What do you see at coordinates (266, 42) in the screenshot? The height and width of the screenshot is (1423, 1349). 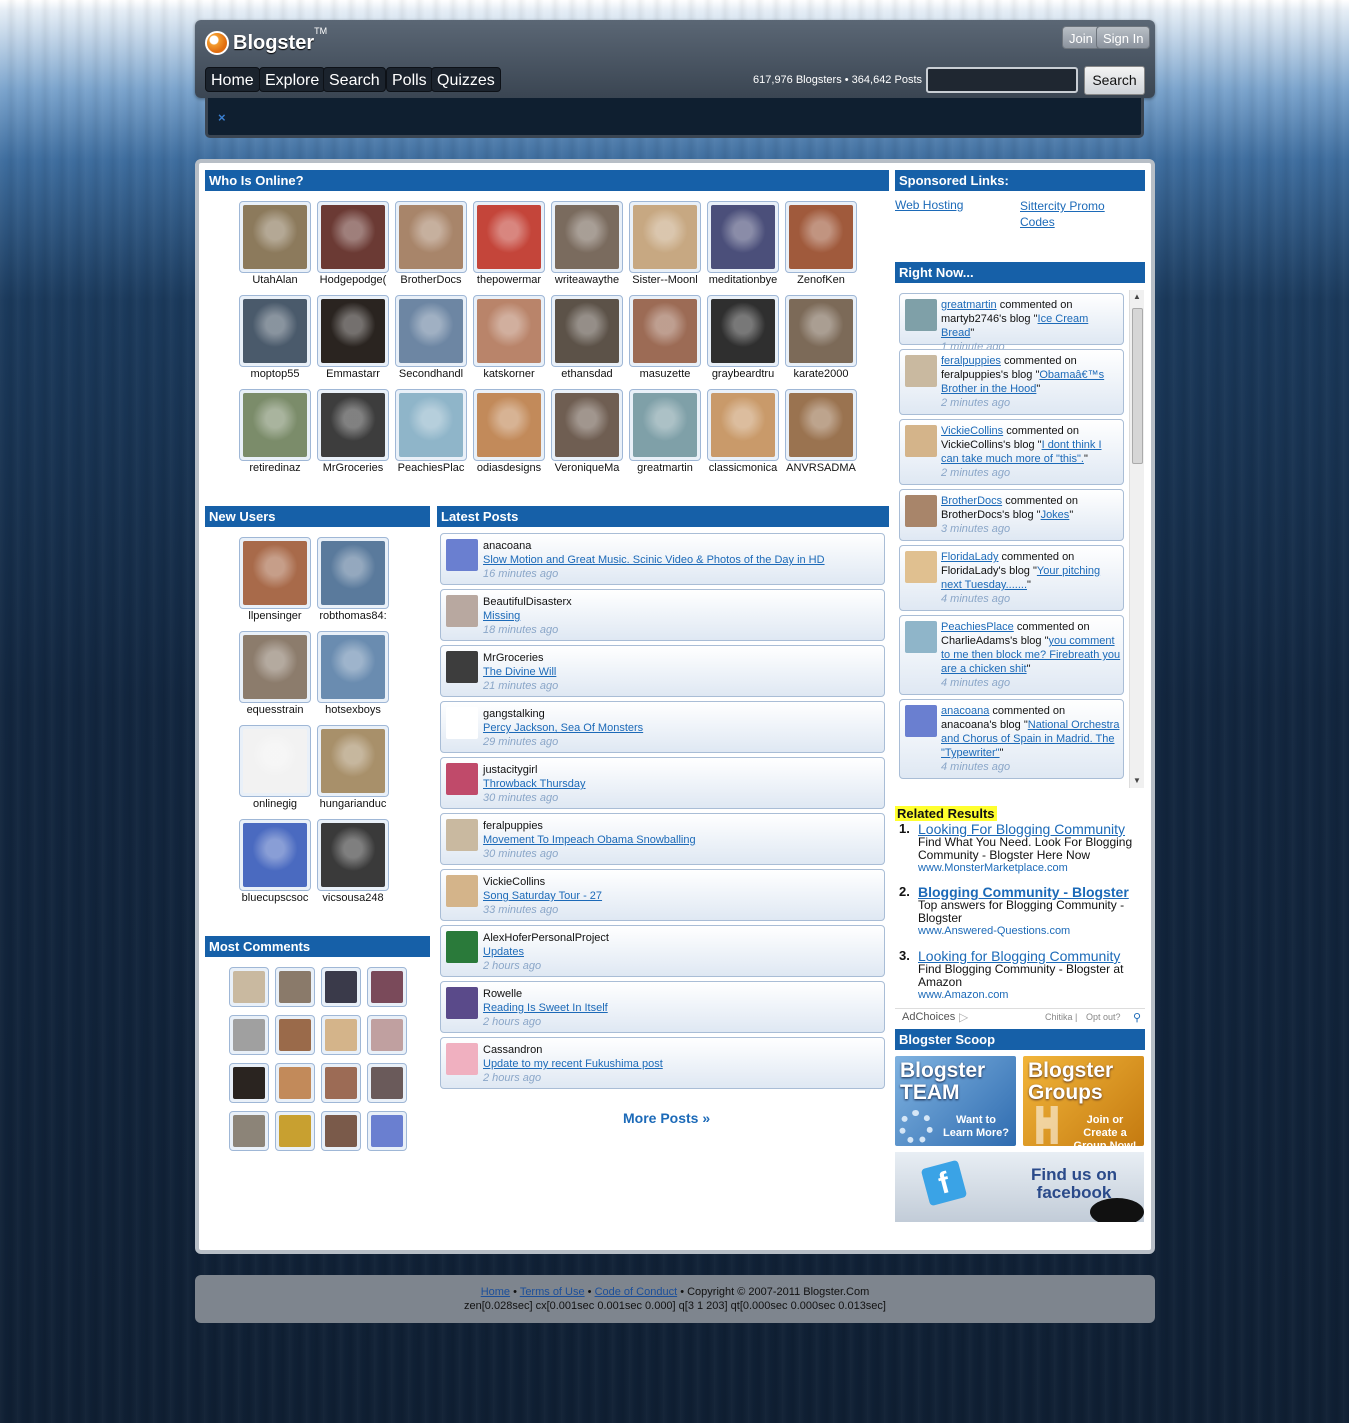 I see `blogster-logo: Blogster TM` at bounding box center [266, 42].